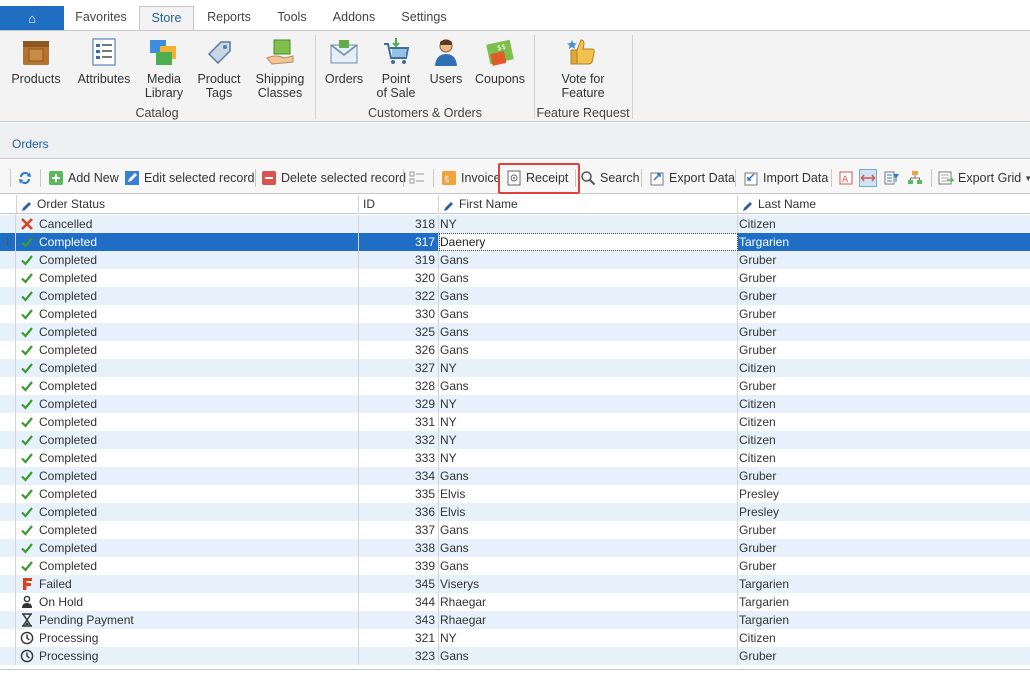 The image size is (1030, 696). What do you see at coordinates (333, 178) in the screenshot?
I see `delete-selected-record-button: Delete selected record` at bounding box center [333, 178].